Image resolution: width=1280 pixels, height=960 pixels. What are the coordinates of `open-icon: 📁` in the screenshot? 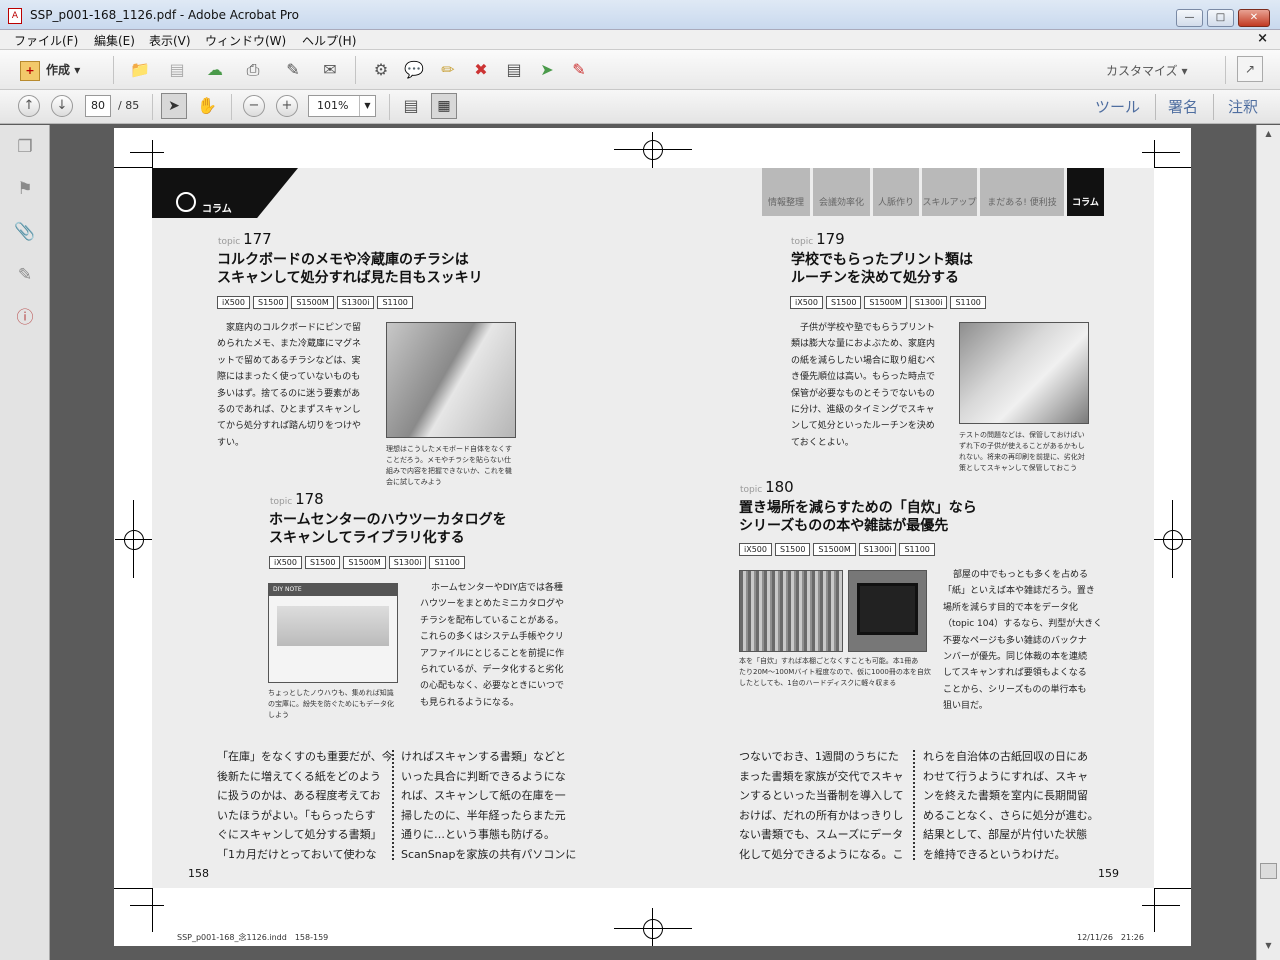 It's located at (140, 70).